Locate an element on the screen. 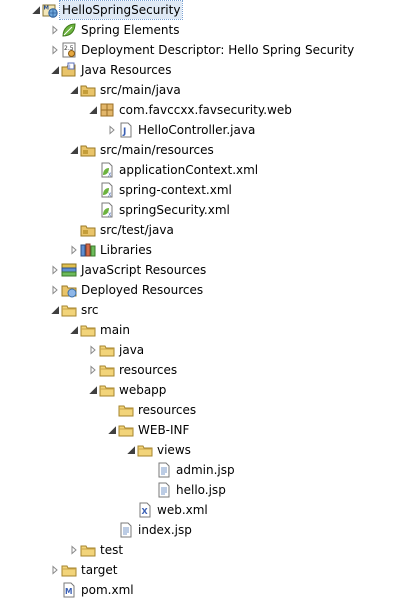 This screenshot has height=600, width=408. deployment-descriptor-icon: 2.5 is located at coordinates (69, 50).